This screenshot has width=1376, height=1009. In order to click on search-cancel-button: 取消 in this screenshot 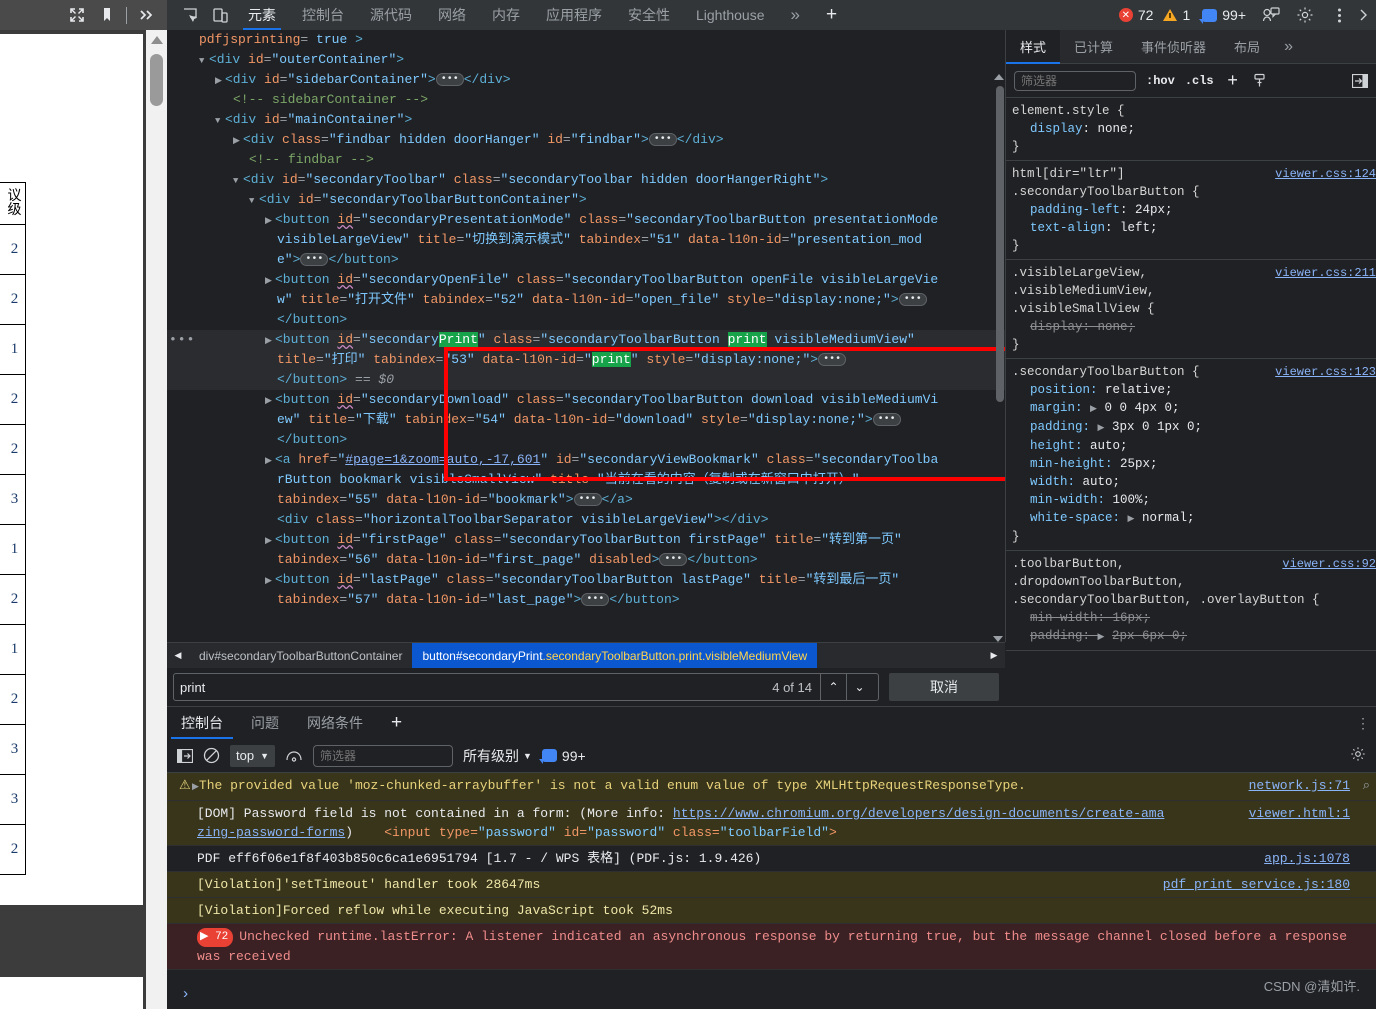, I will do `click(944, 687)`.